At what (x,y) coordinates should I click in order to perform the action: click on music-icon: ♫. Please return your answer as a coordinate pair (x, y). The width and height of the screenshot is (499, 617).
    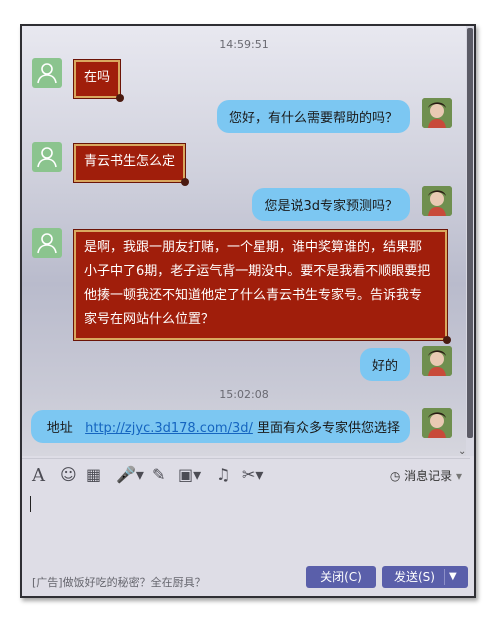
    Looking at the image, I should click on (223, 474).